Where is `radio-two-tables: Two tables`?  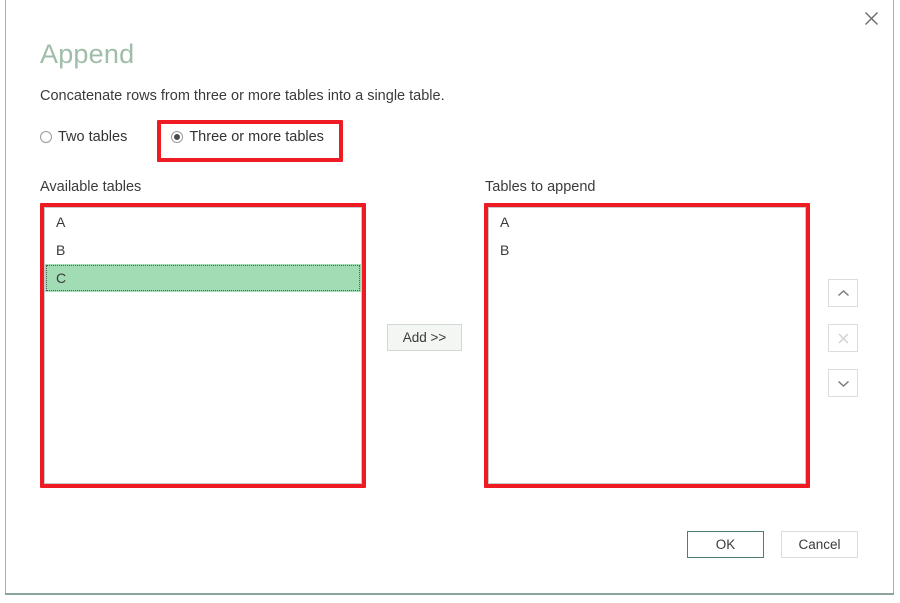 radio-two-tables: Two tables is located at coordinates (83, 137).